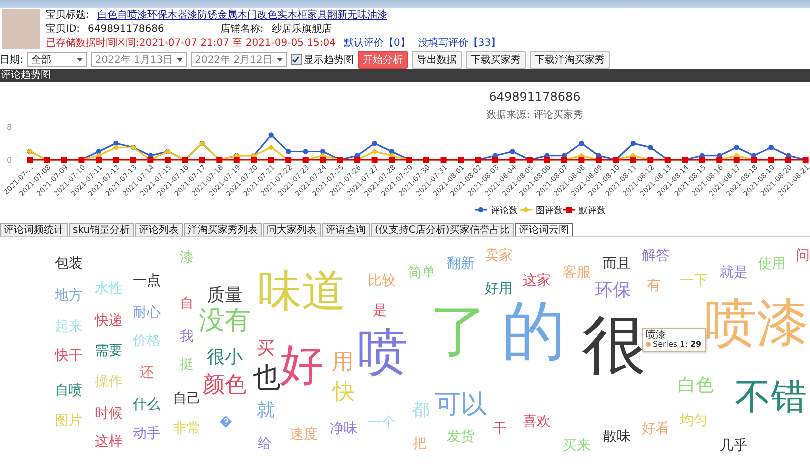 The width and height of the screenshot is (810, 471). I want to click on cloud-word: 速度, so click(304, 435).